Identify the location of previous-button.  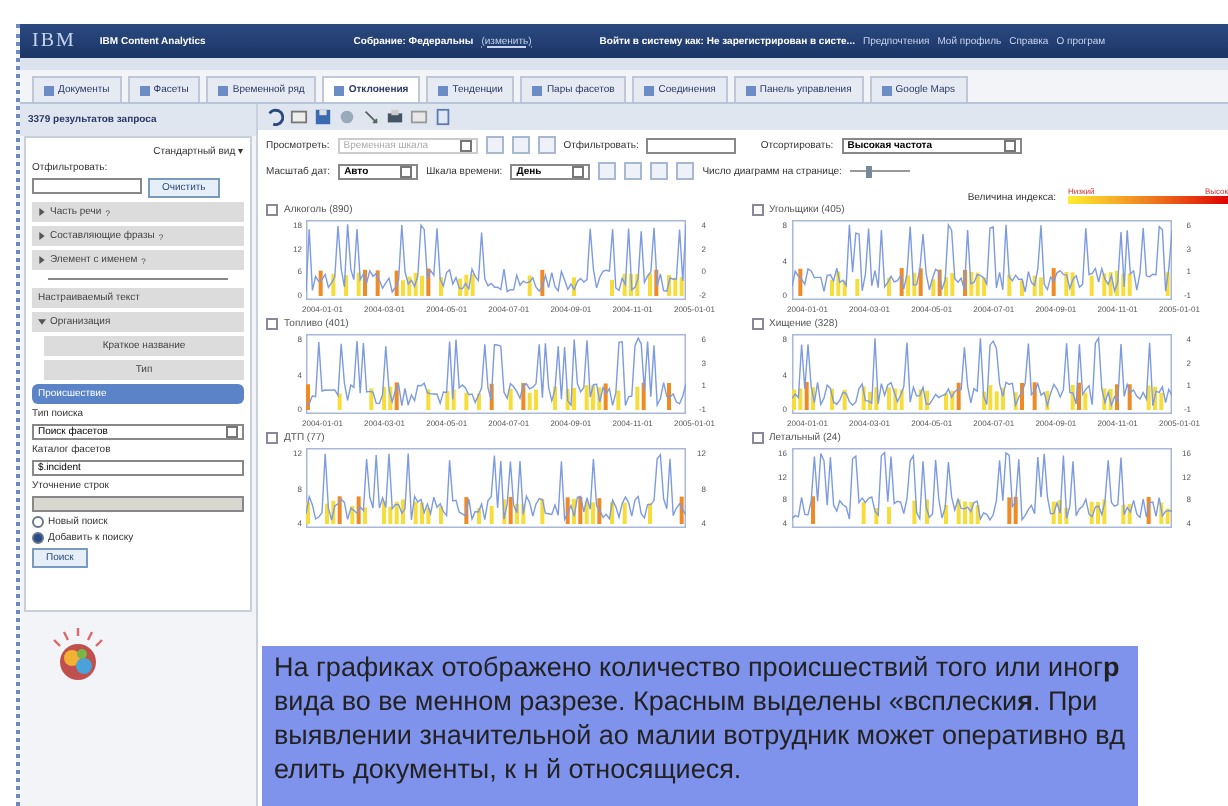
(520, 145).